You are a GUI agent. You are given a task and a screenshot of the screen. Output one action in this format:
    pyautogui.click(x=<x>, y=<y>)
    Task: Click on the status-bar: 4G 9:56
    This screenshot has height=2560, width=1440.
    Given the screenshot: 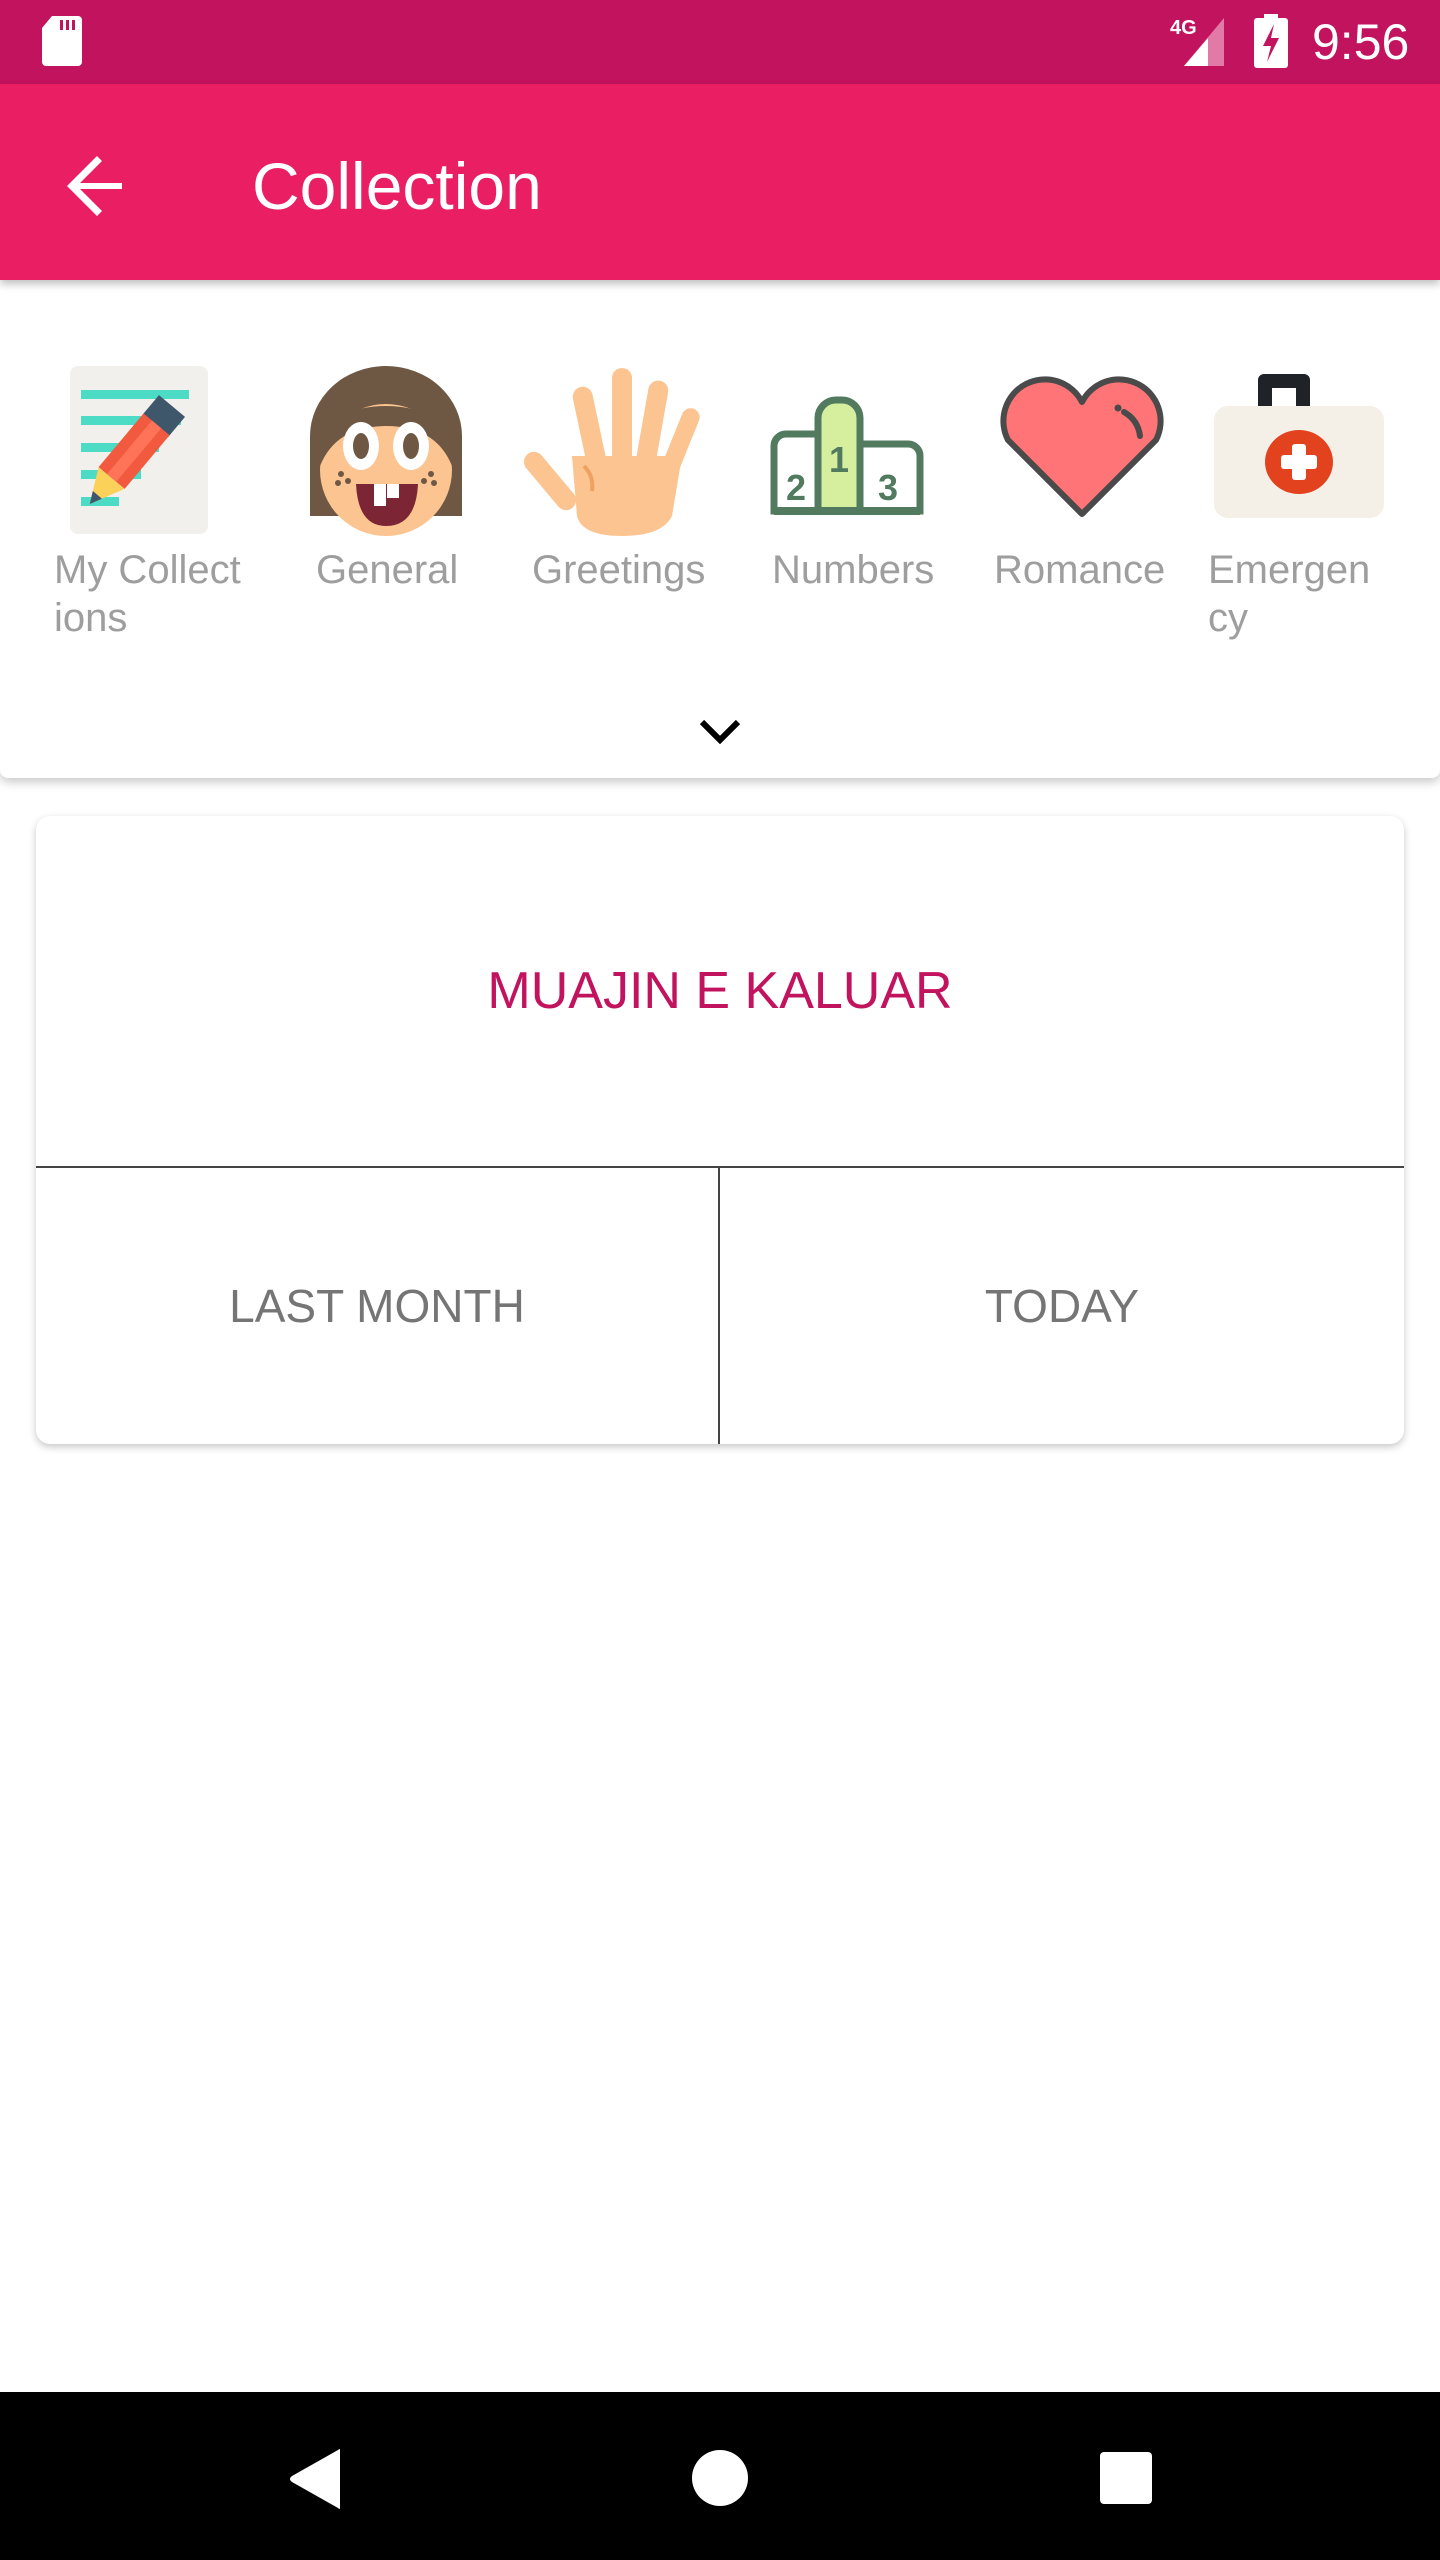 What is the action you would take?
    pyautogui.click(x=720, y=42)
    